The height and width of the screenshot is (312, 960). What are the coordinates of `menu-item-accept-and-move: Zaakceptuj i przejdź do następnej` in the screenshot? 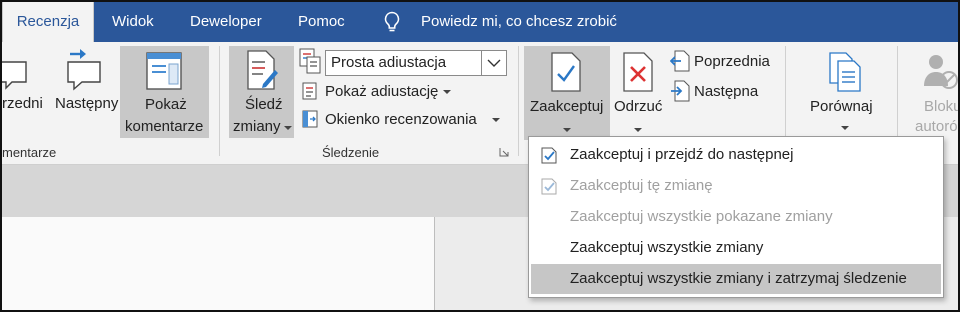 It's located at (736, 155).